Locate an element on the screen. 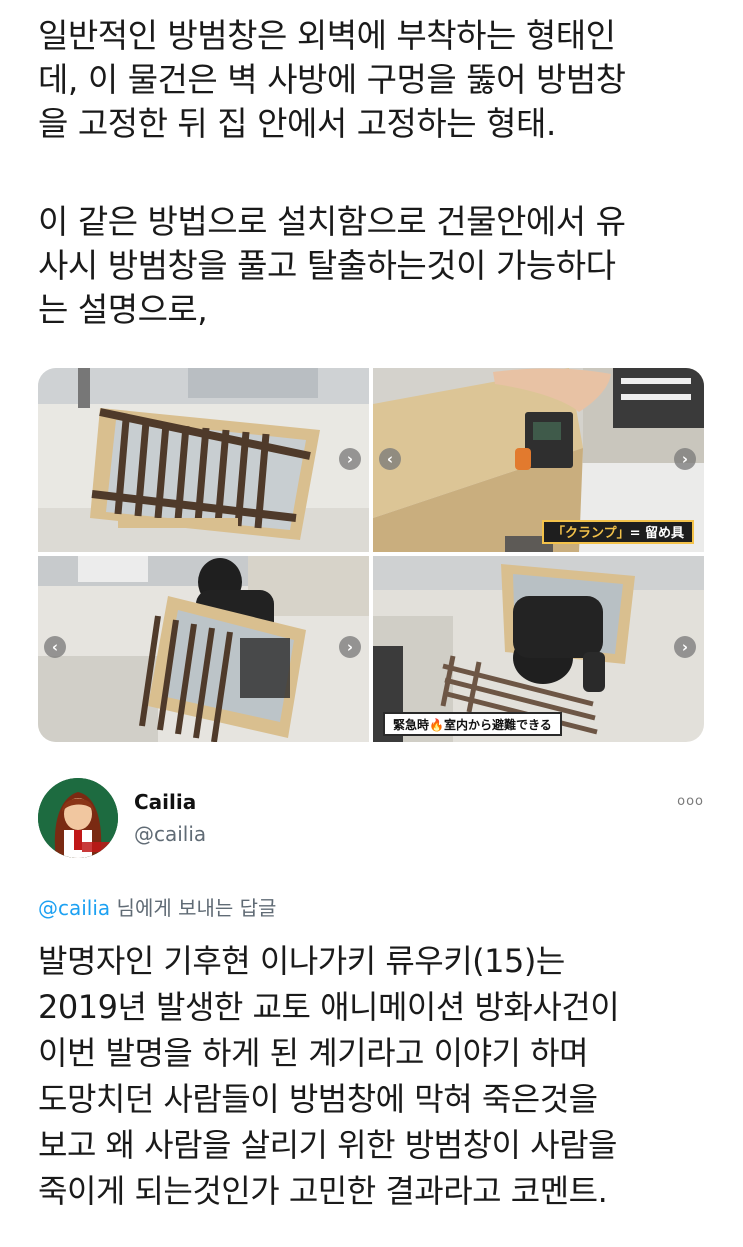 The height and width of the screenshot is (1247, 743). media-photo-person-grille: ‹ › is located at coordinates (203, 649).